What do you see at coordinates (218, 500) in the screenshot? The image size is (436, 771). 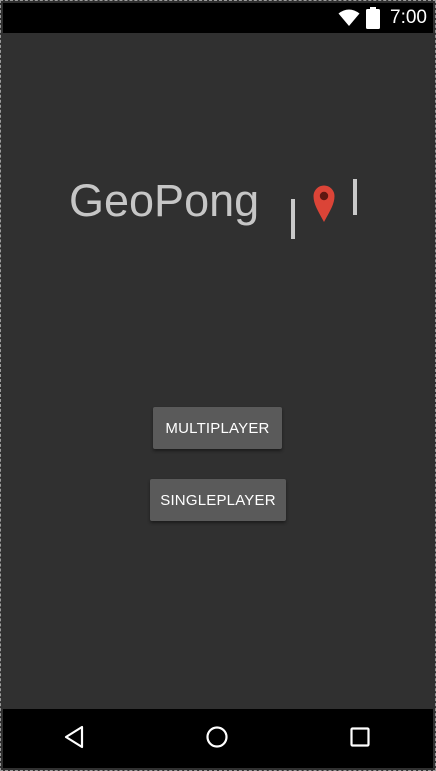 I see `singleplayer-button: SINGLEPLAYER` at bounding box center [218, 500].